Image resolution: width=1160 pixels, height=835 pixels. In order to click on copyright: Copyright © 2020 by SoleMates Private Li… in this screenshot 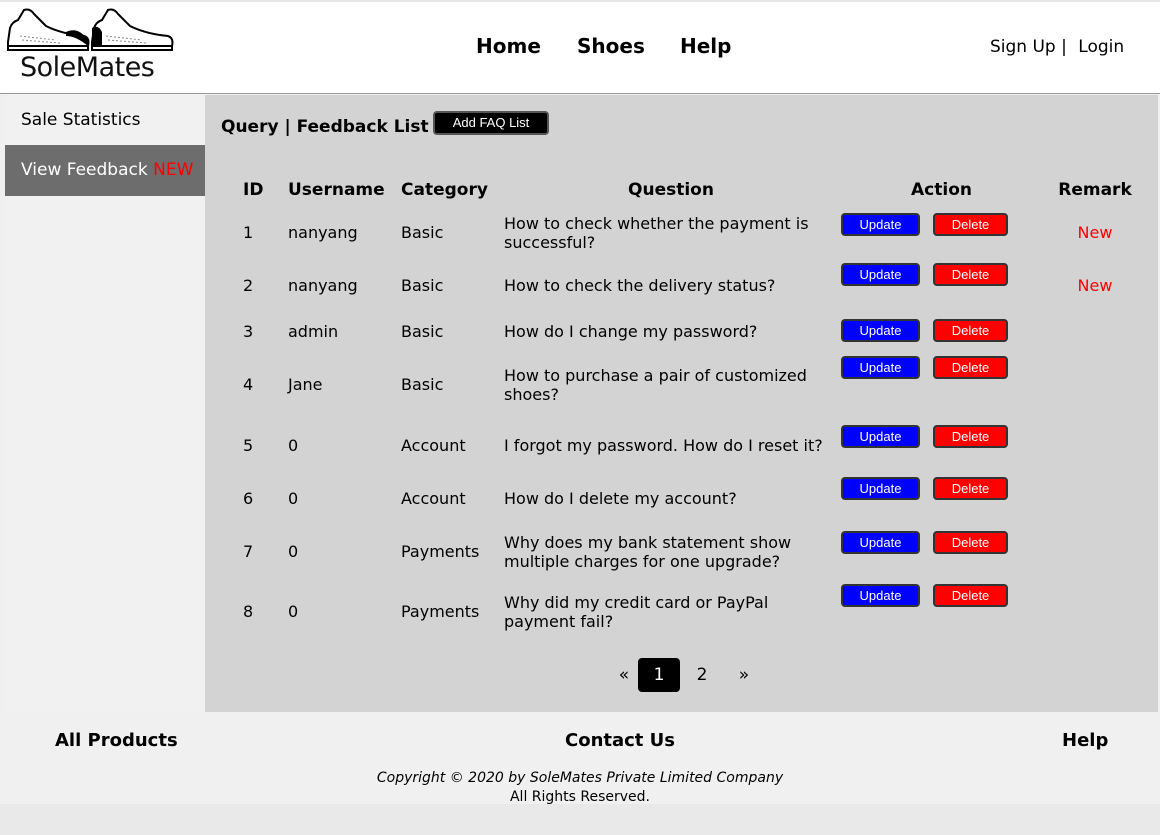, I will do `click(580, 788)`.